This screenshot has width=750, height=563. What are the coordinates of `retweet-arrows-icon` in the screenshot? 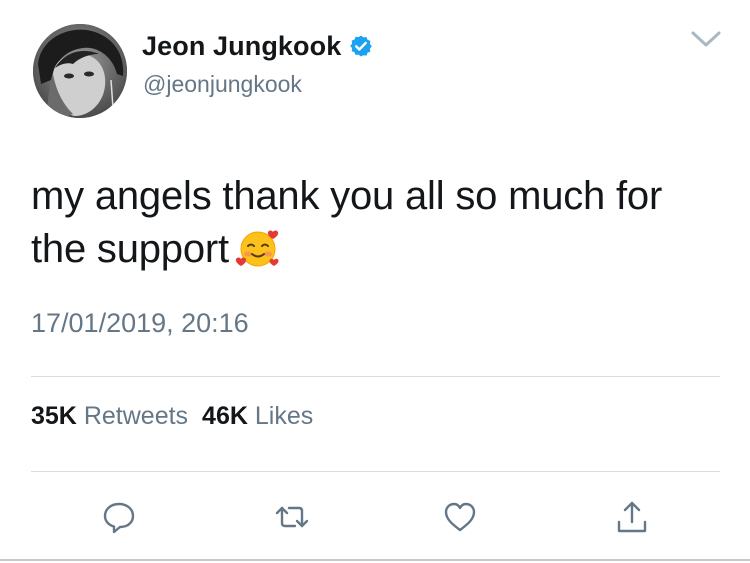 It's located at (292, 517).